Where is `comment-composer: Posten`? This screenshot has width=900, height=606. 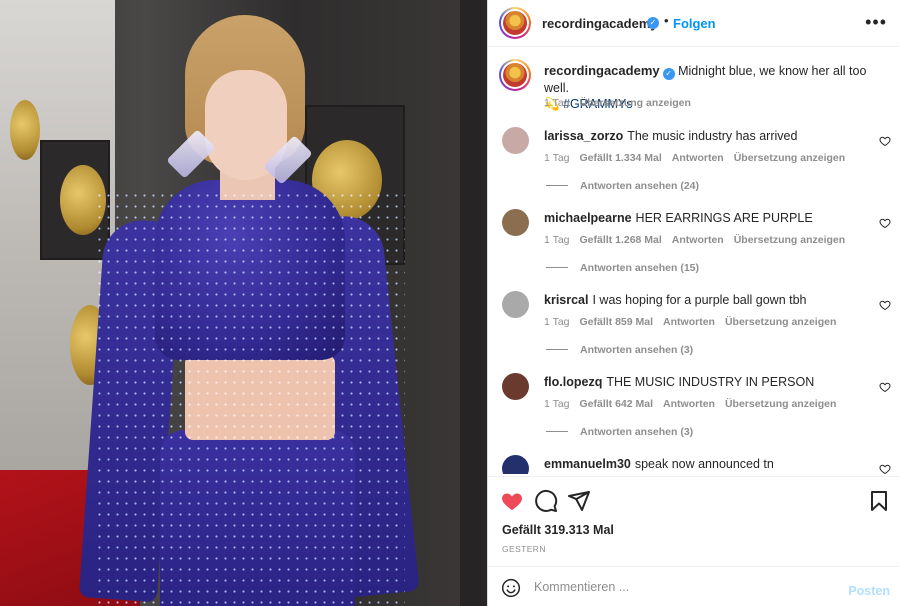
comment-composer: Posten is located at coordinates (694, 586).